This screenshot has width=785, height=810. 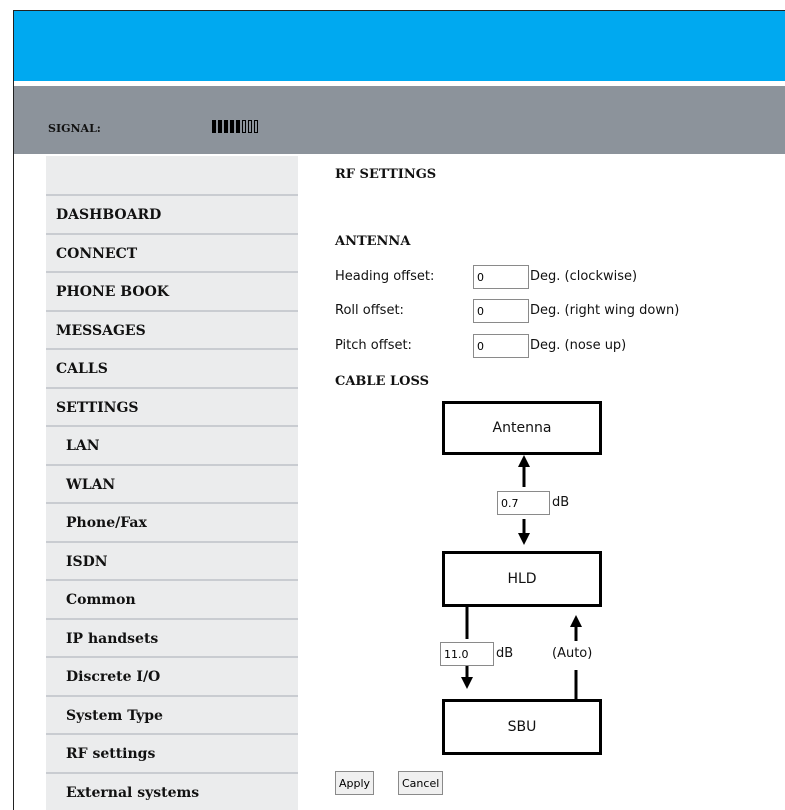 I want to click on auto-label: (Auto), so click(x=572, y=653).